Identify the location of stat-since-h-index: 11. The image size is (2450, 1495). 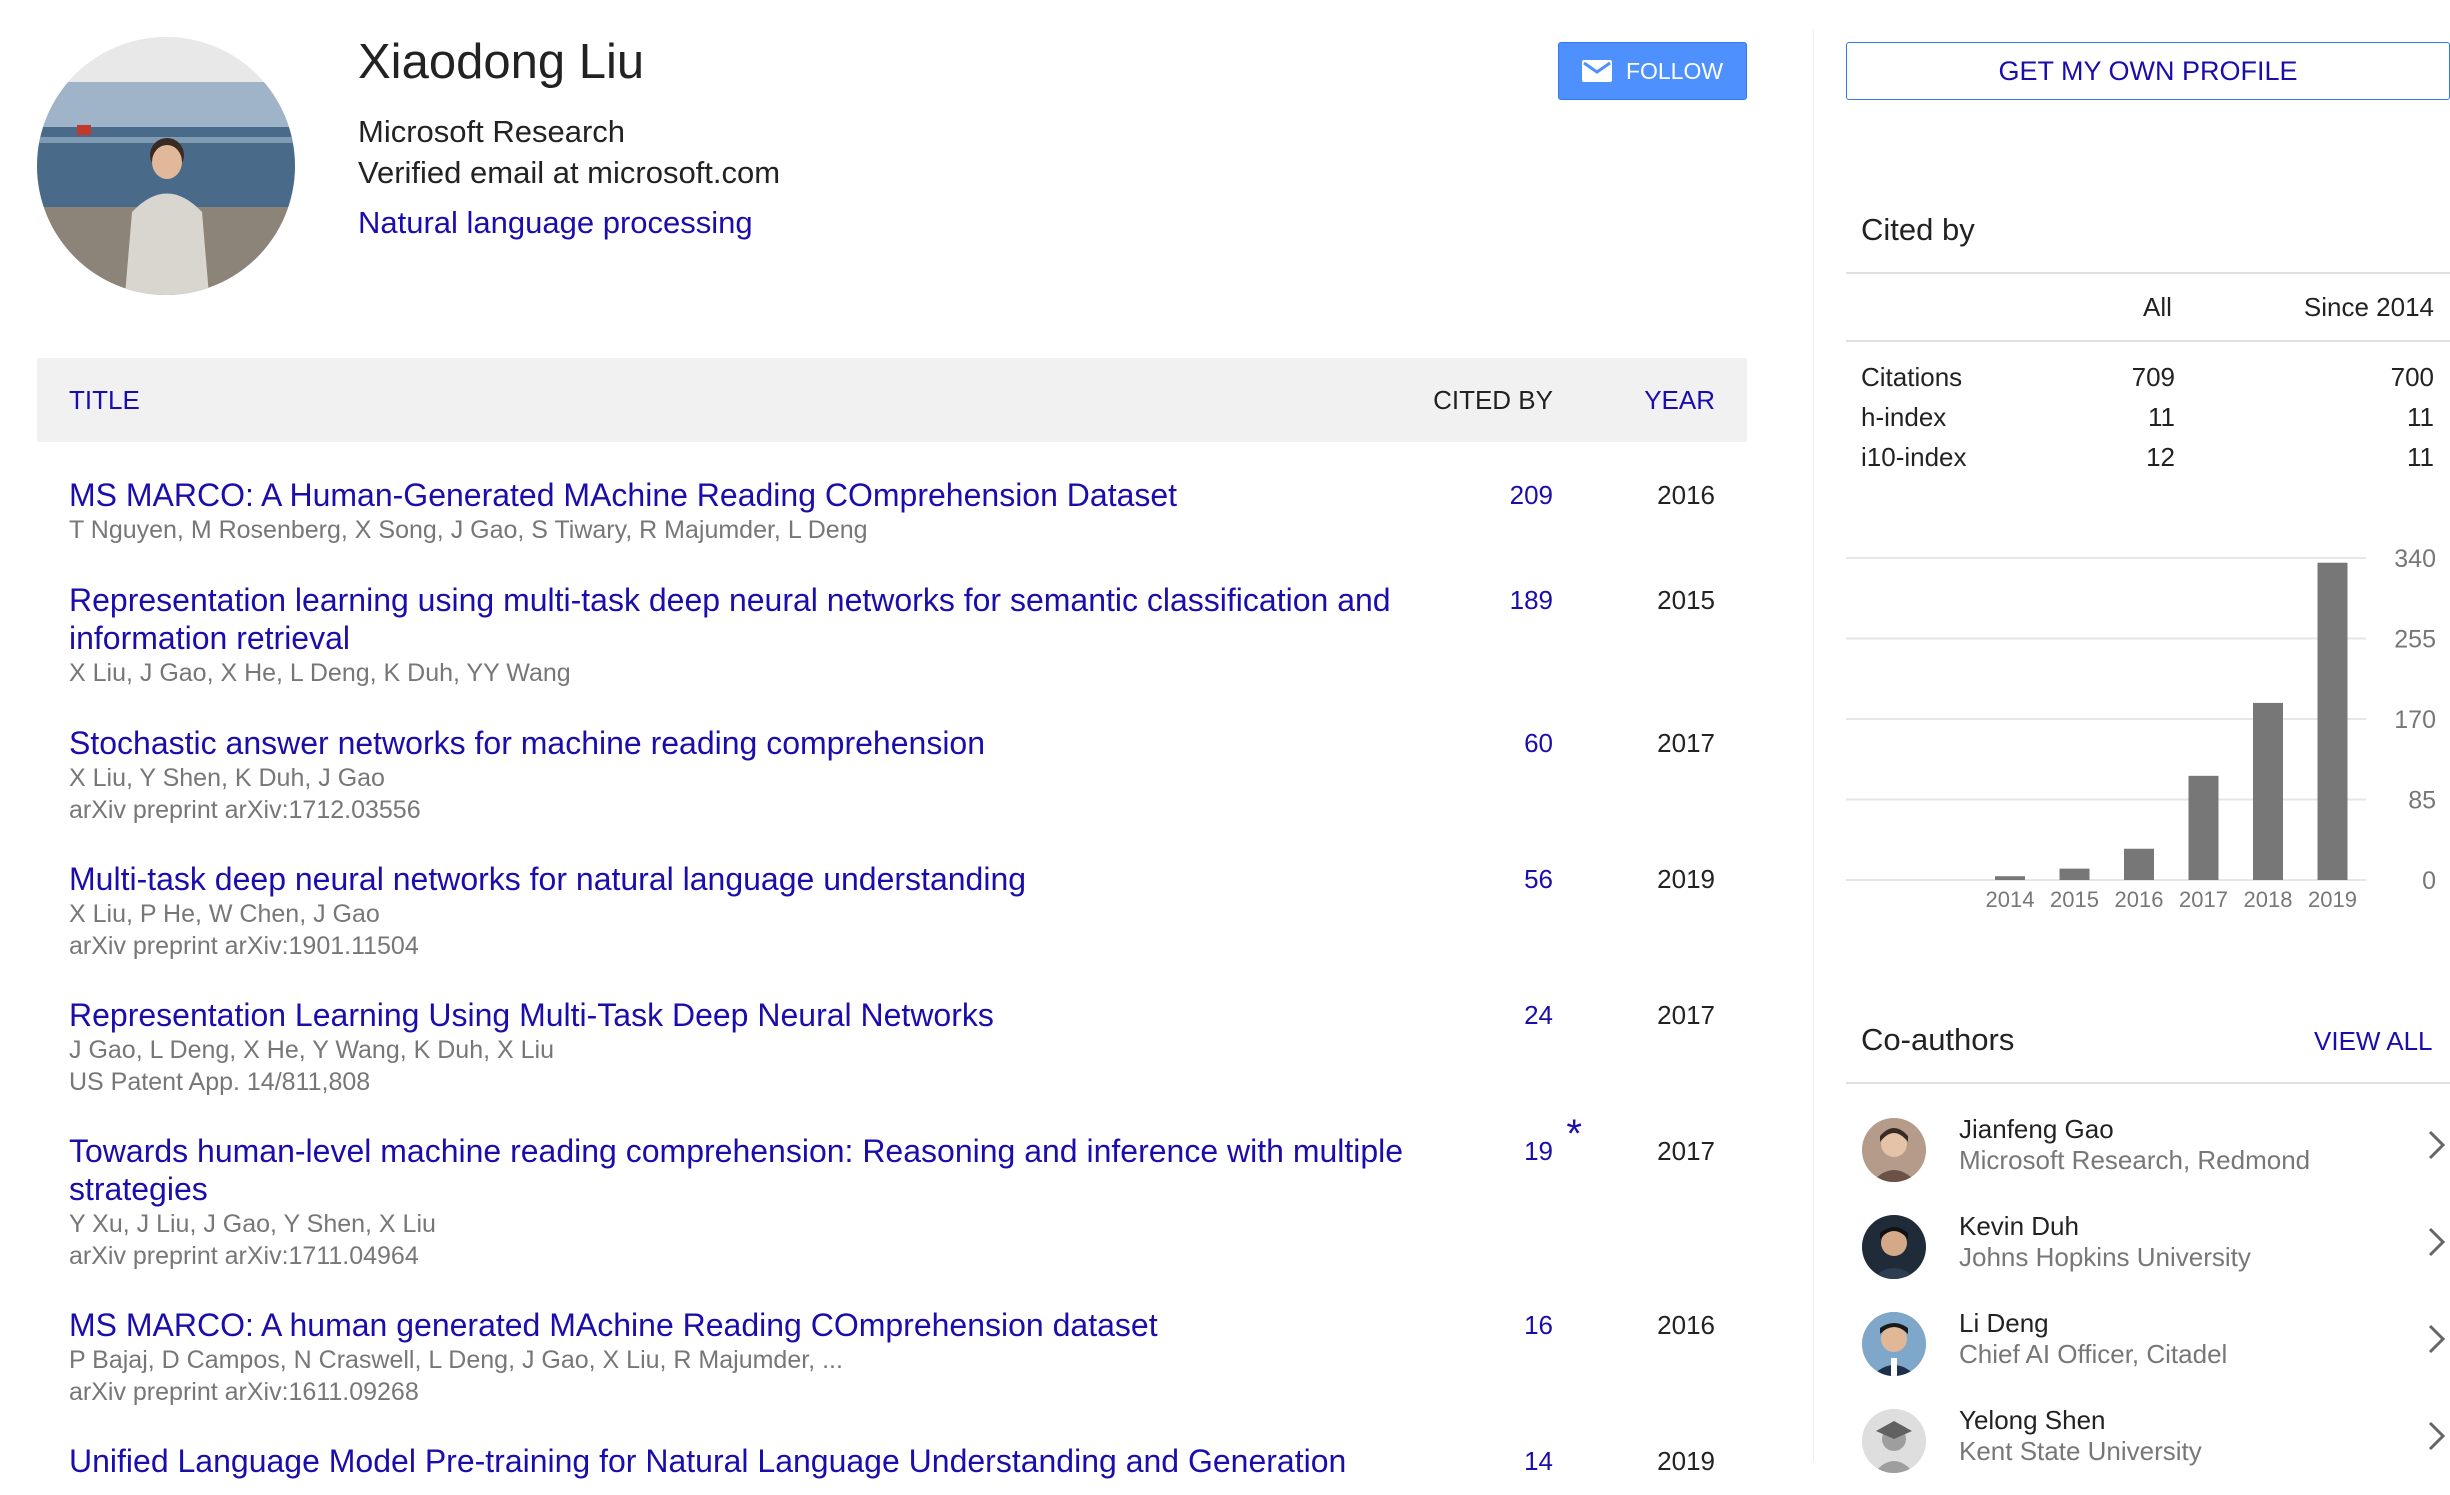
(2420, 417).